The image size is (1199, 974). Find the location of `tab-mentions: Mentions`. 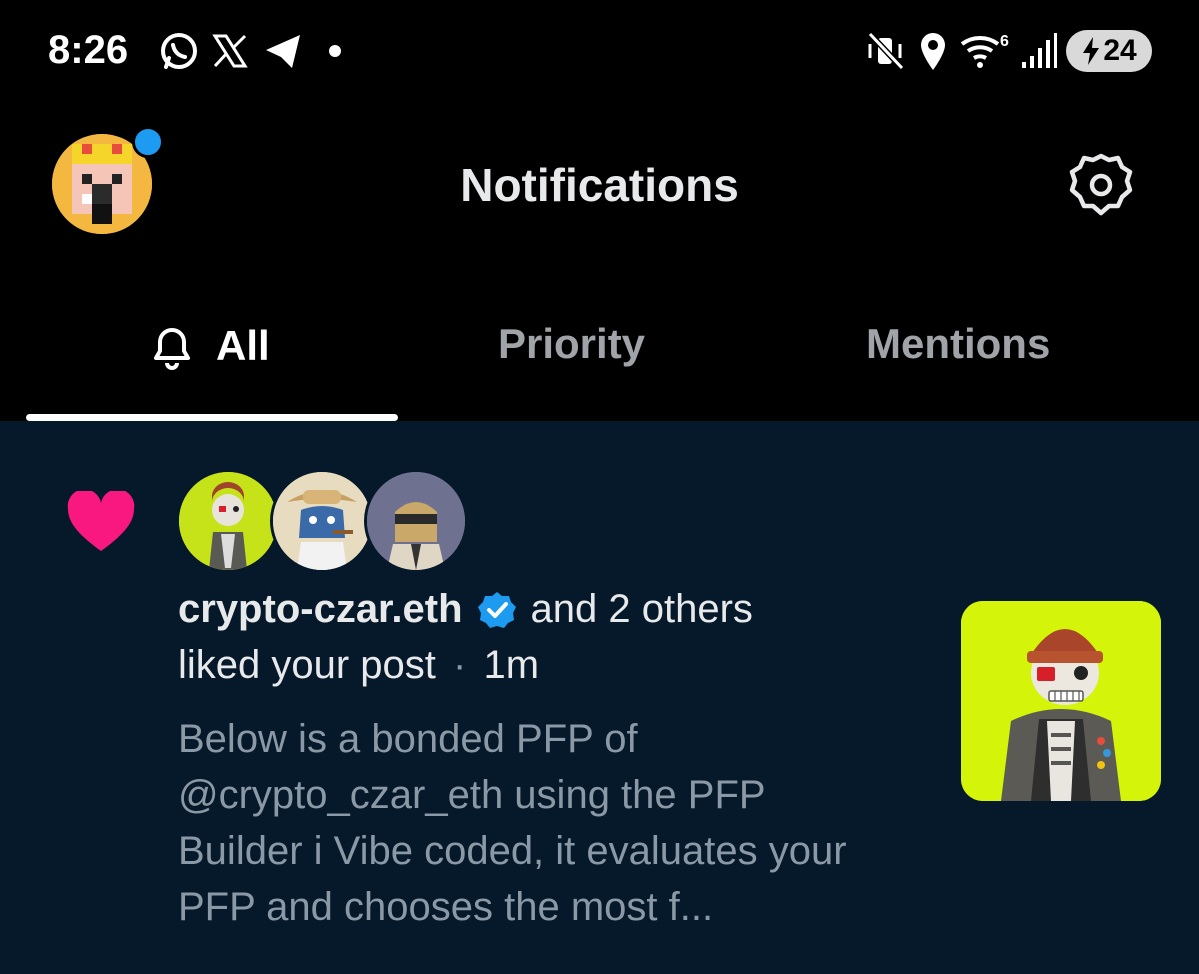

tab-mentions: Mentions is located at coordinates (958, 344).